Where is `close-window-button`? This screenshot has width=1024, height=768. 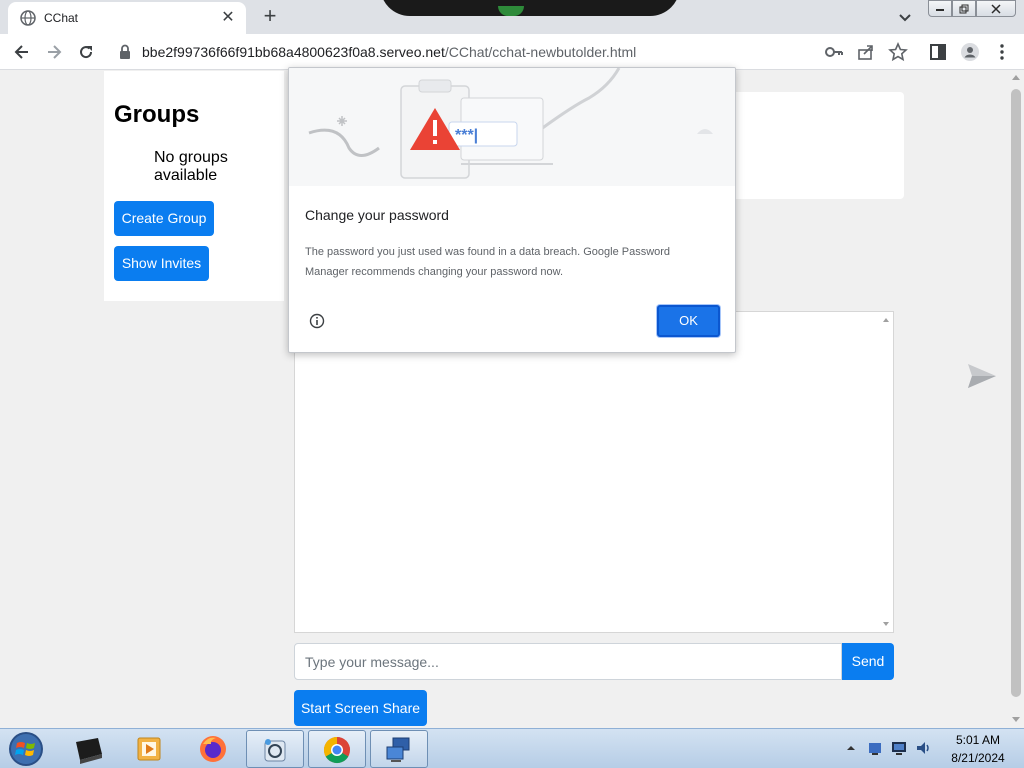 close-window-button is located at coordinates (996, 8).